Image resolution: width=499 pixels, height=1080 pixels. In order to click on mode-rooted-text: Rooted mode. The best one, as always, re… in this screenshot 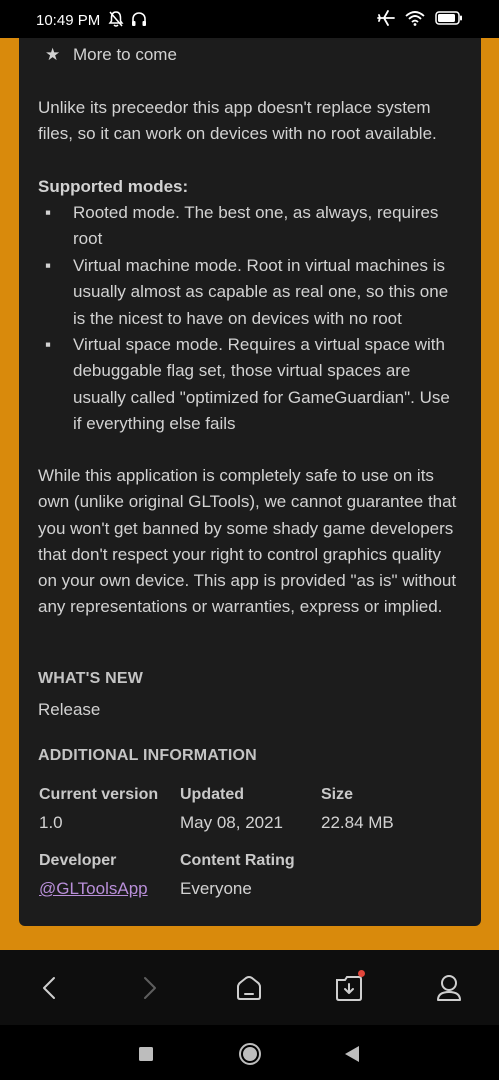, I will do `click(256, 226)`.